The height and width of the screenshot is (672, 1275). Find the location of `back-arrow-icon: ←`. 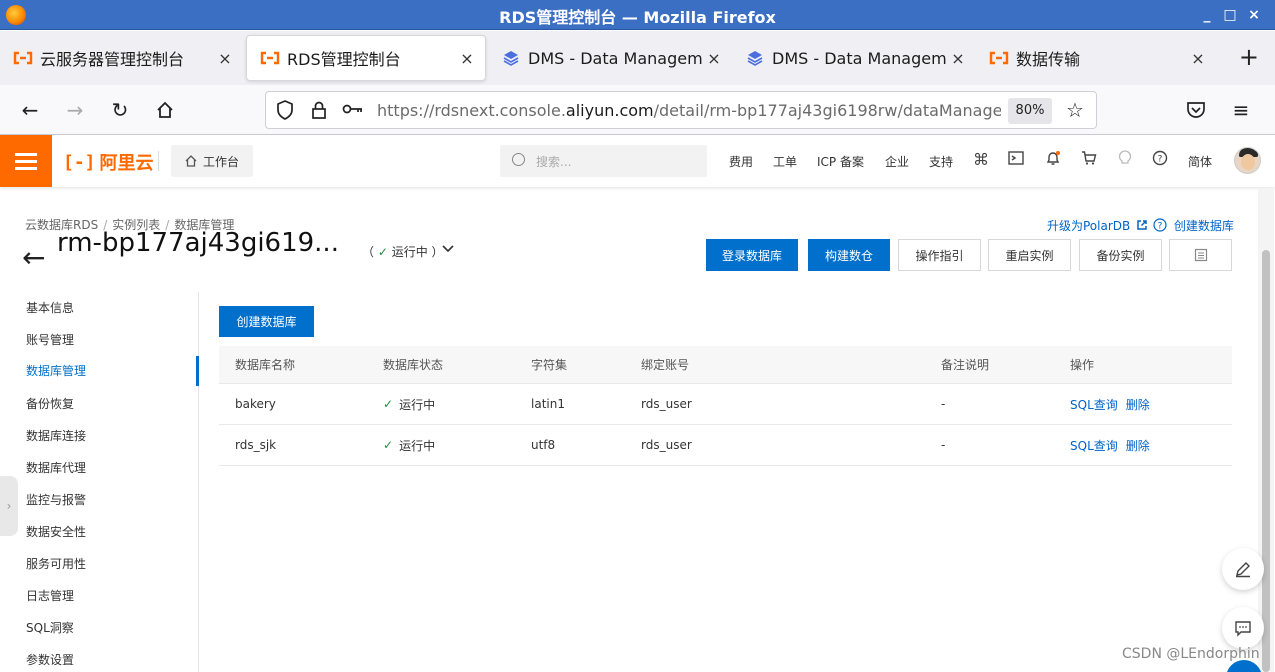

back-arrow-icon: ← is located at coordinates (33, 258).